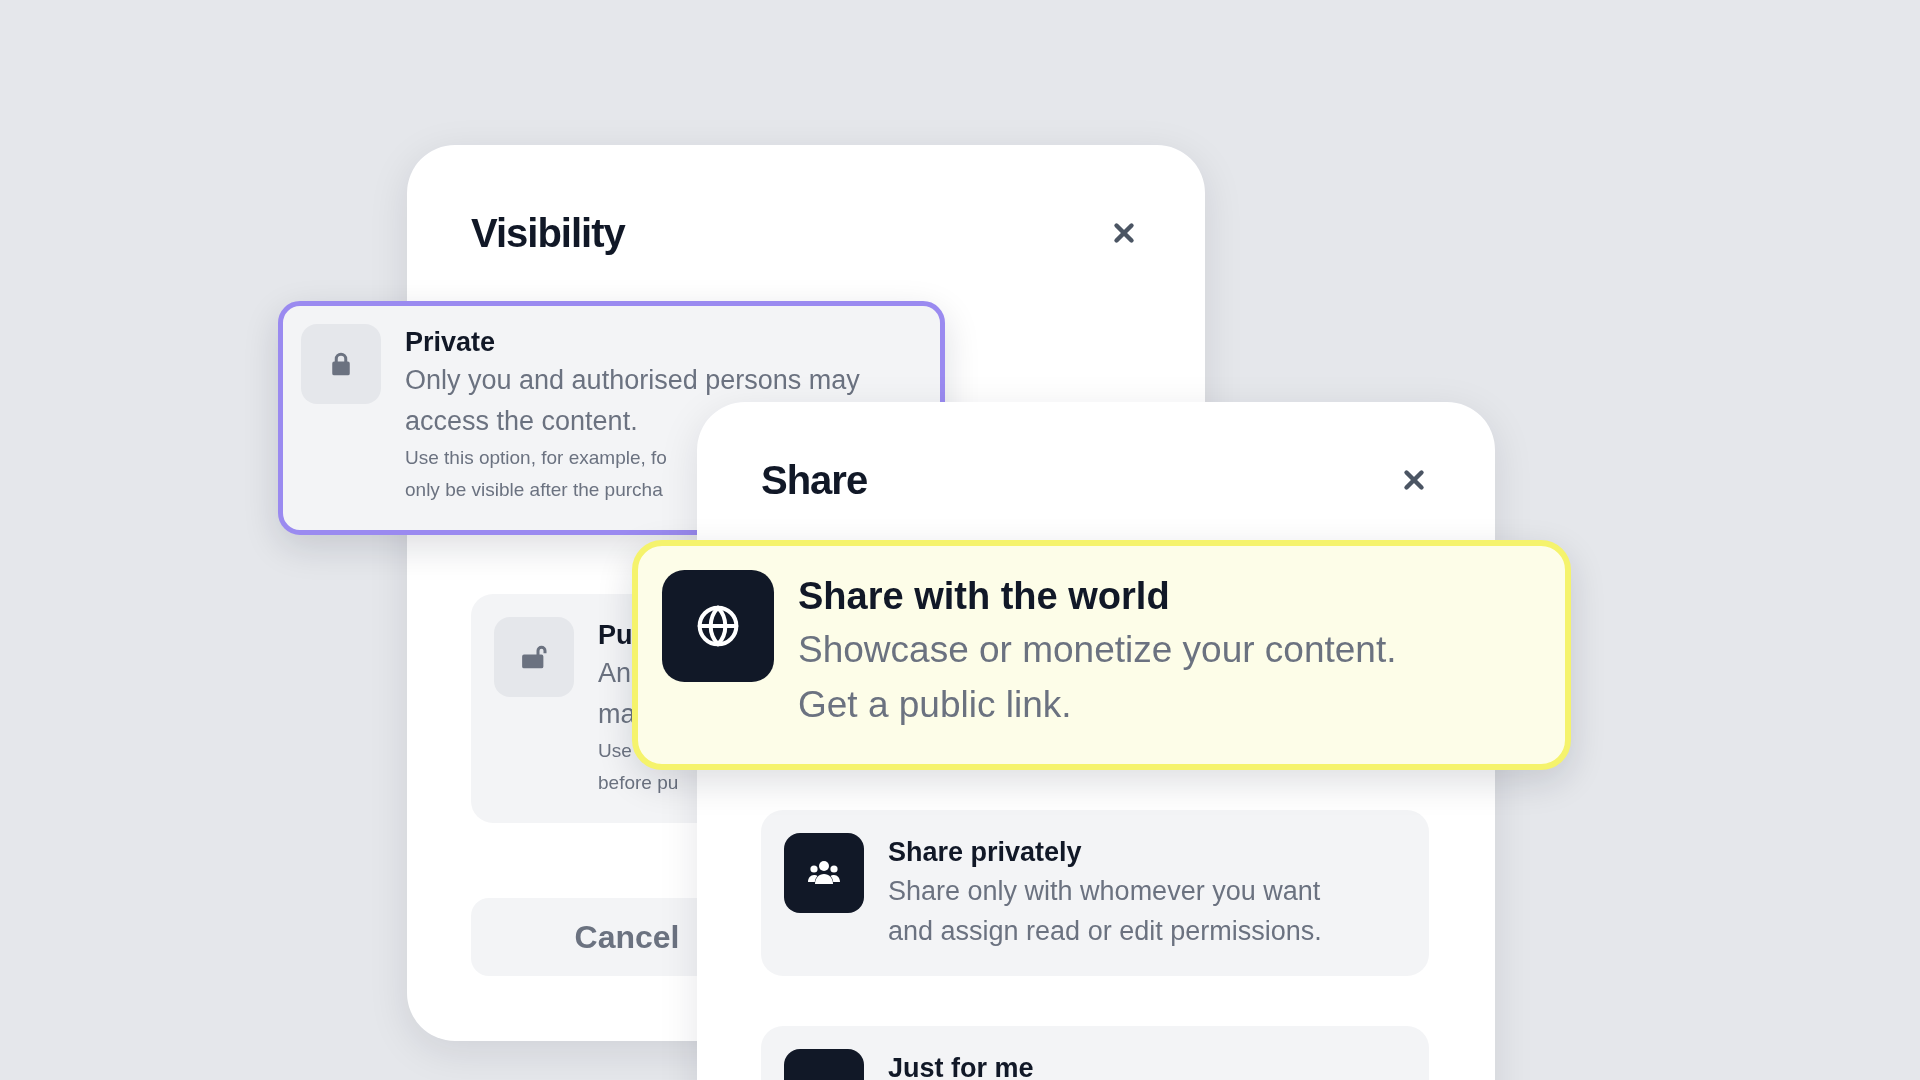 Image resolution: width=1920 pixels, height=1080 pixels. Describe the element at coordinates (1095, 1053) in the screenshot. I see `share-option: Just for me` at that location.